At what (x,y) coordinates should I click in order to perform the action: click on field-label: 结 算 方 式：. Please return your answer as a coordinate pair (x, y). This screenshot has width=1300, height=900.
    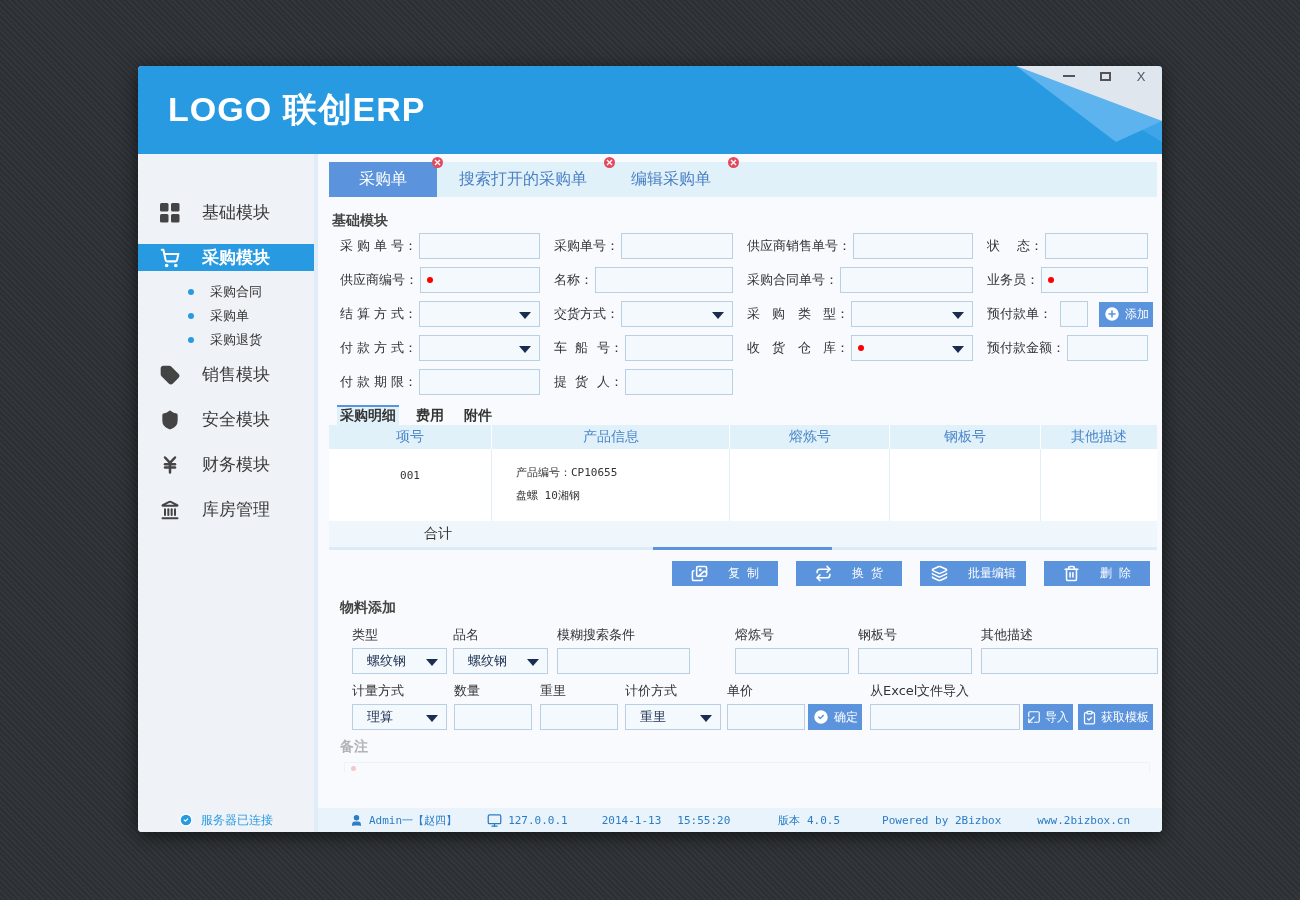
    Looking at the image, I should click on (379, 314).